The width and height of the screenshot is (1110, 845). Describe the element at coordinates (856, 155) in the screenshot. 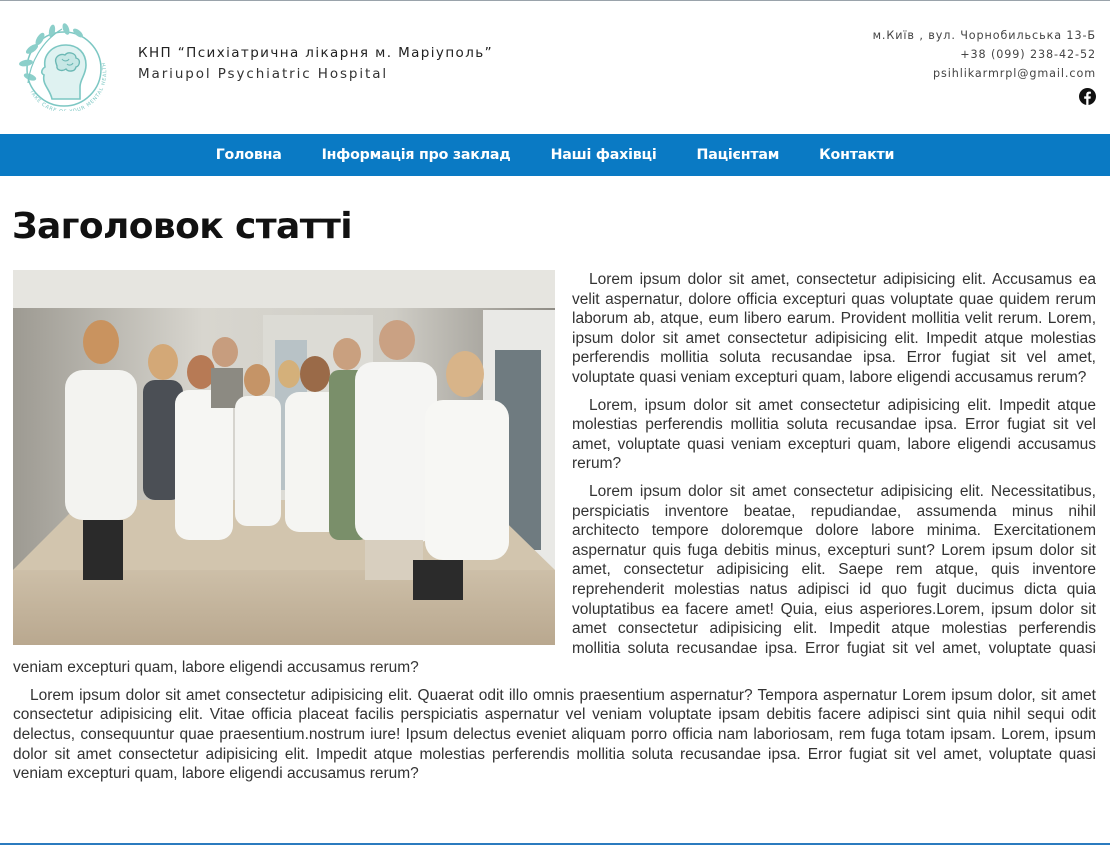

I see `nav-item-contacts: Контакти` at that location.